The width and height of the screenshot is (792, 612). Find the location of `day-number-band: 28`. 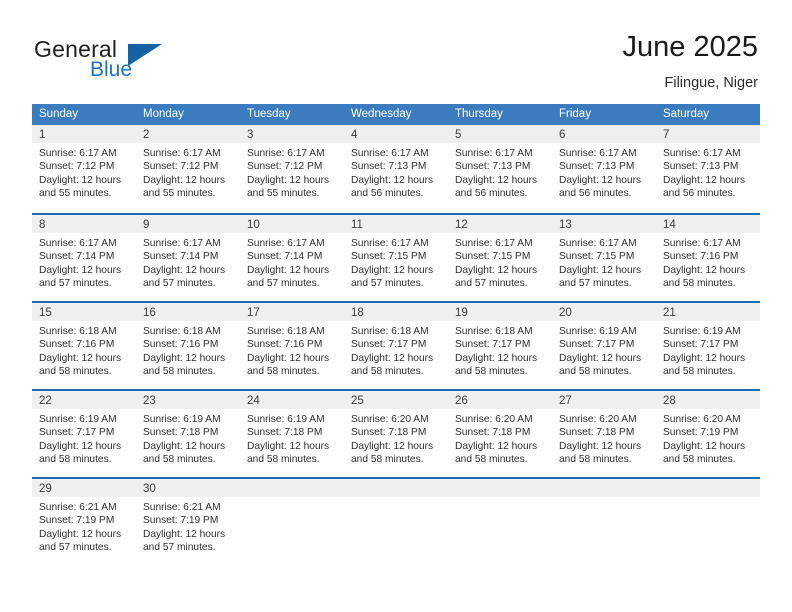

day-number-band: 28 is located at coordinates (708, 400).